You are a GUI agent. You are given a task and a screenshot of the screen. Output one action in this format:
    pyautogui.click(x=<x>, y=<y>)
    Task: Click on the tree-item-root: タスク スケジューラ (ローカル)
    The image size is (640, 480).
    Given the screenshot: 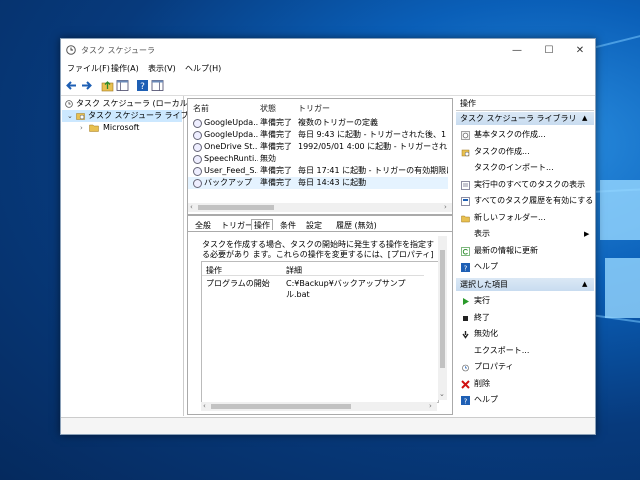 What is the action you would take?
    pyautogui.click(x=126, y=104)
    